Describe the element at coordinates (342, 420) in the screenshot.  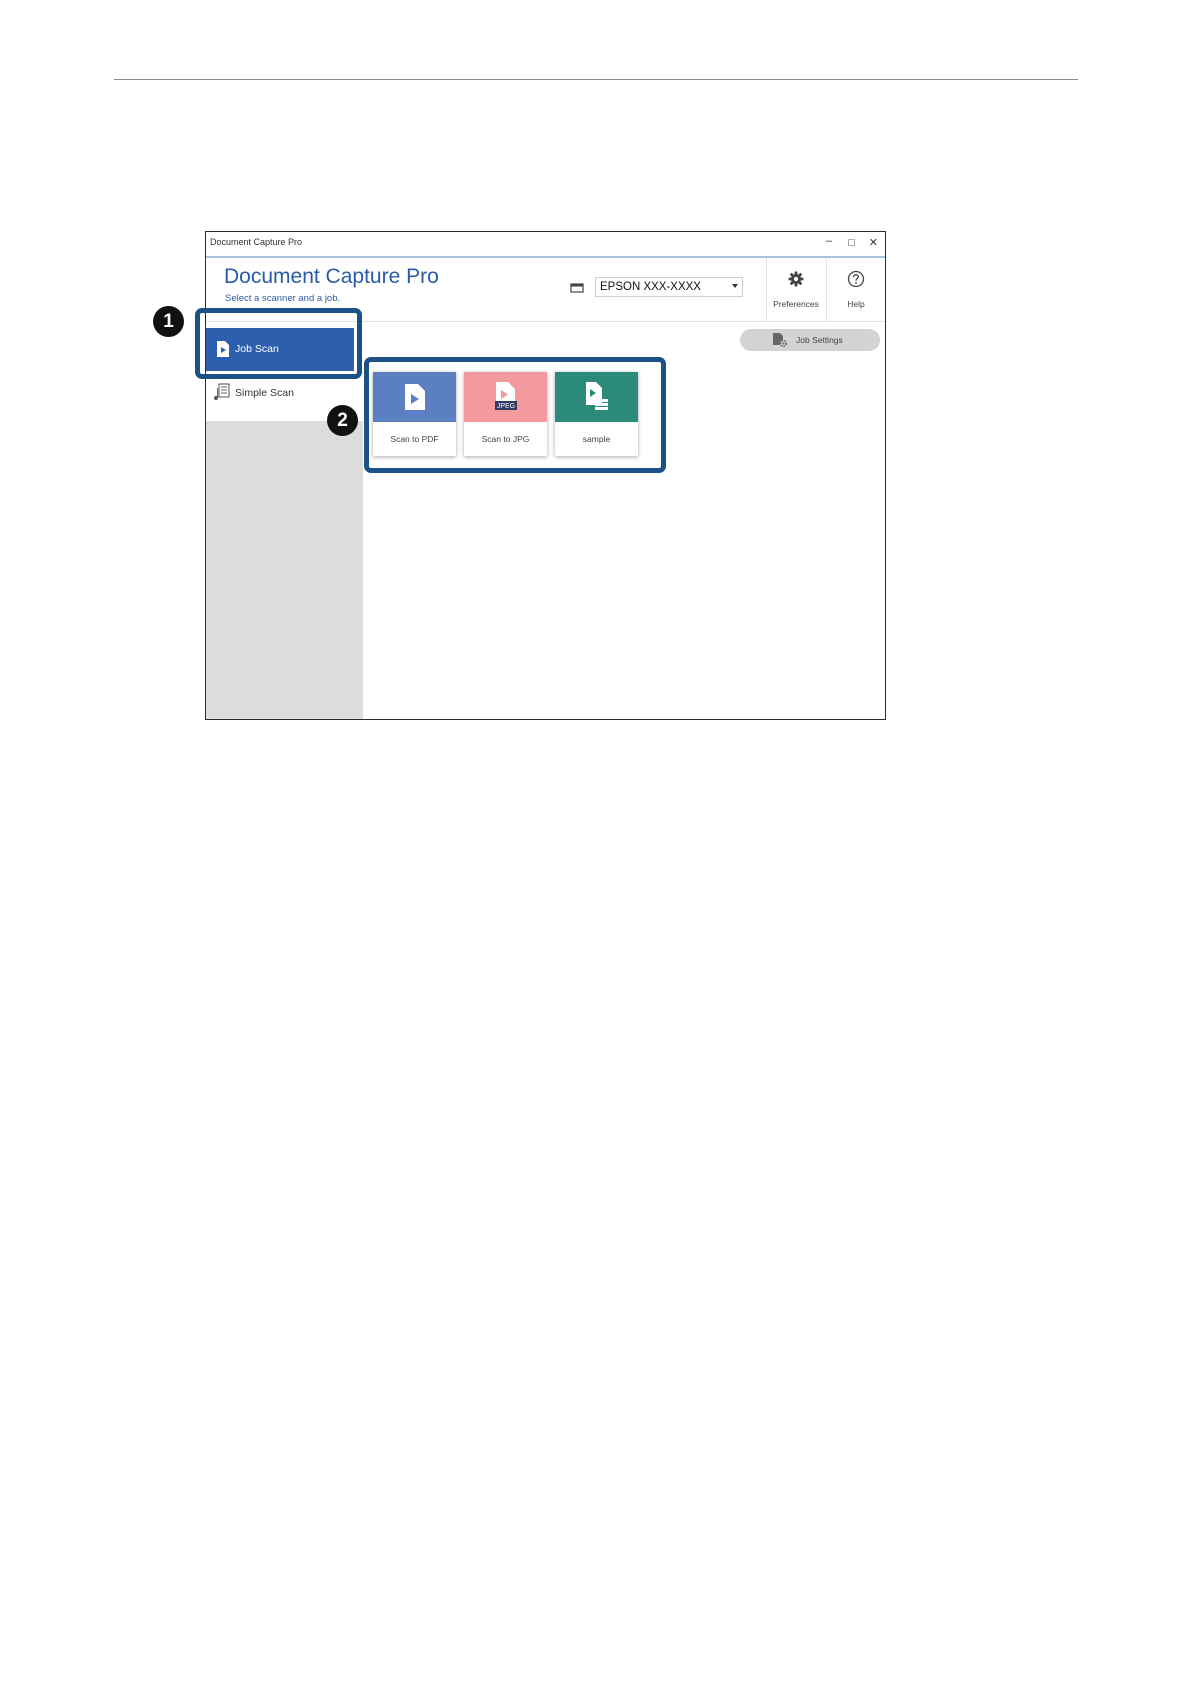
I see `callout-number-2: 2` at that location.